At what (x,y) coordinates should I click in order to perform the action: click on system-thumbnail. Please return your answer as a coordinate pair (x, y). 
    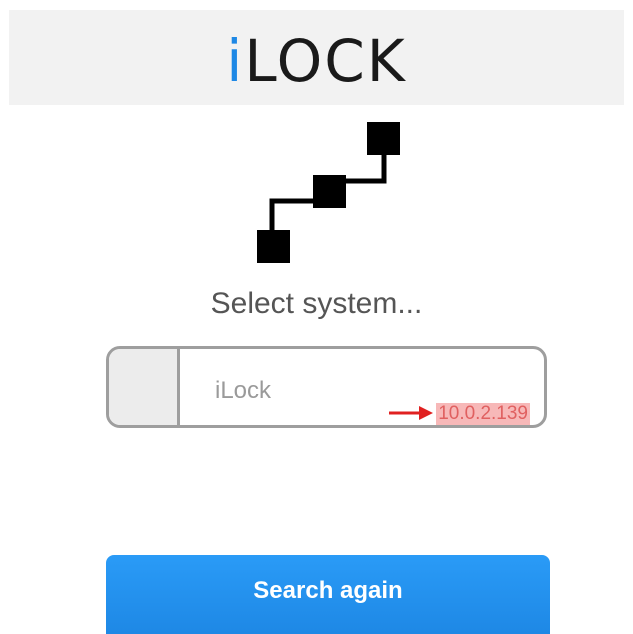
    Looking at the image, I should click on (144, 387).